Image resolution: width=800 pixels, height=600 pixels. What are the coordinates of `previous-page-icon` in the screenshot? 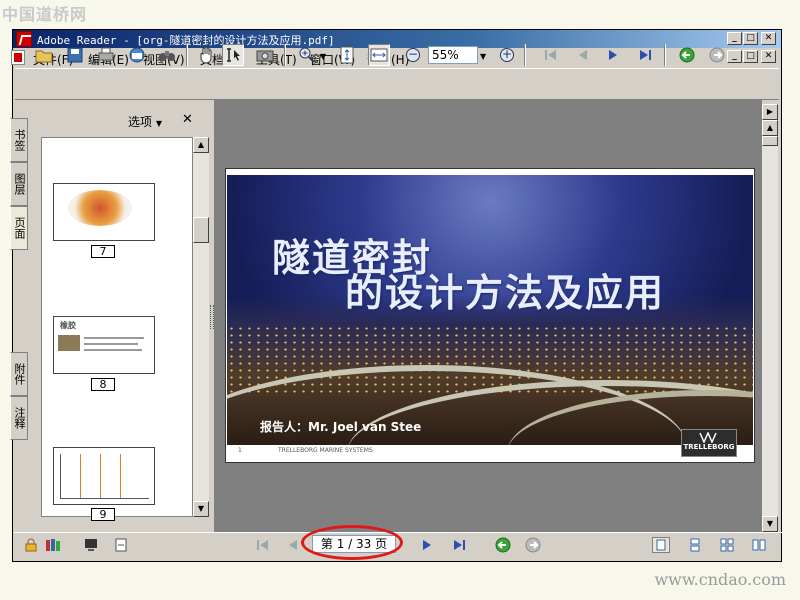 It's located at (583, 55).